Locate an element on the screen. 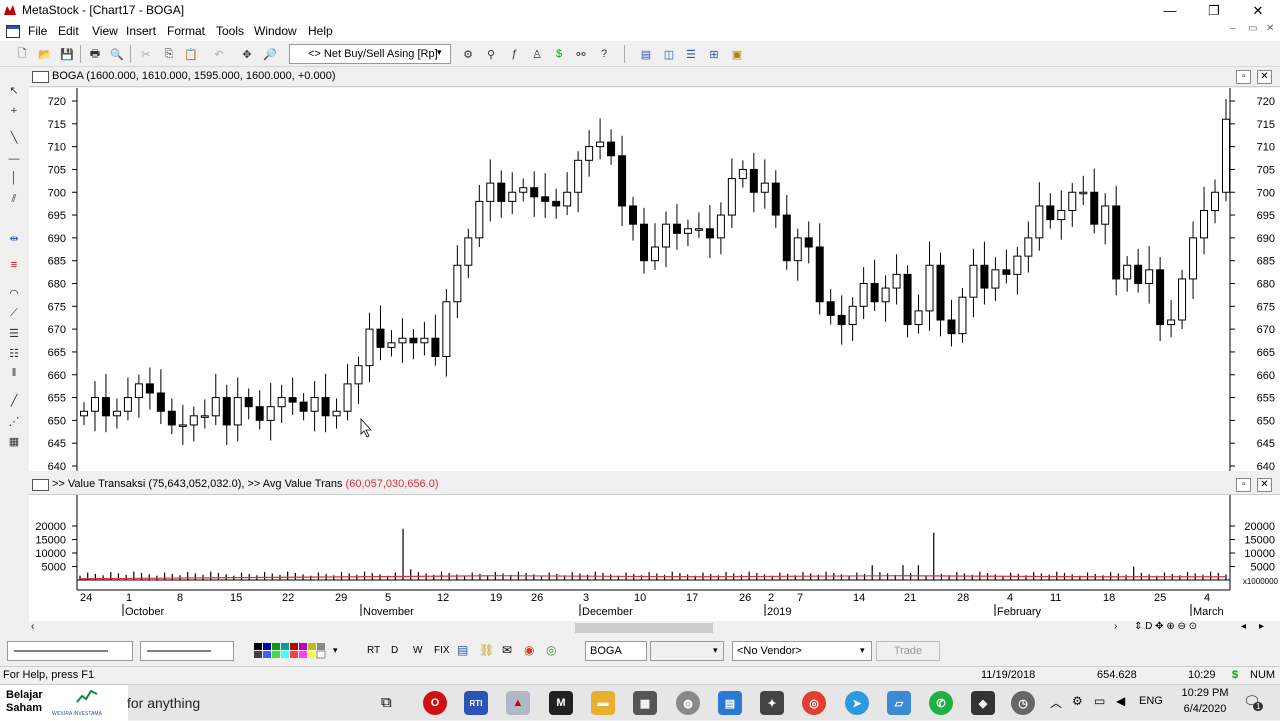 The height and width of the screenshot is (721, 1280). chrome-taskbar-icon: ◎ is located at coordinates (814, 703).